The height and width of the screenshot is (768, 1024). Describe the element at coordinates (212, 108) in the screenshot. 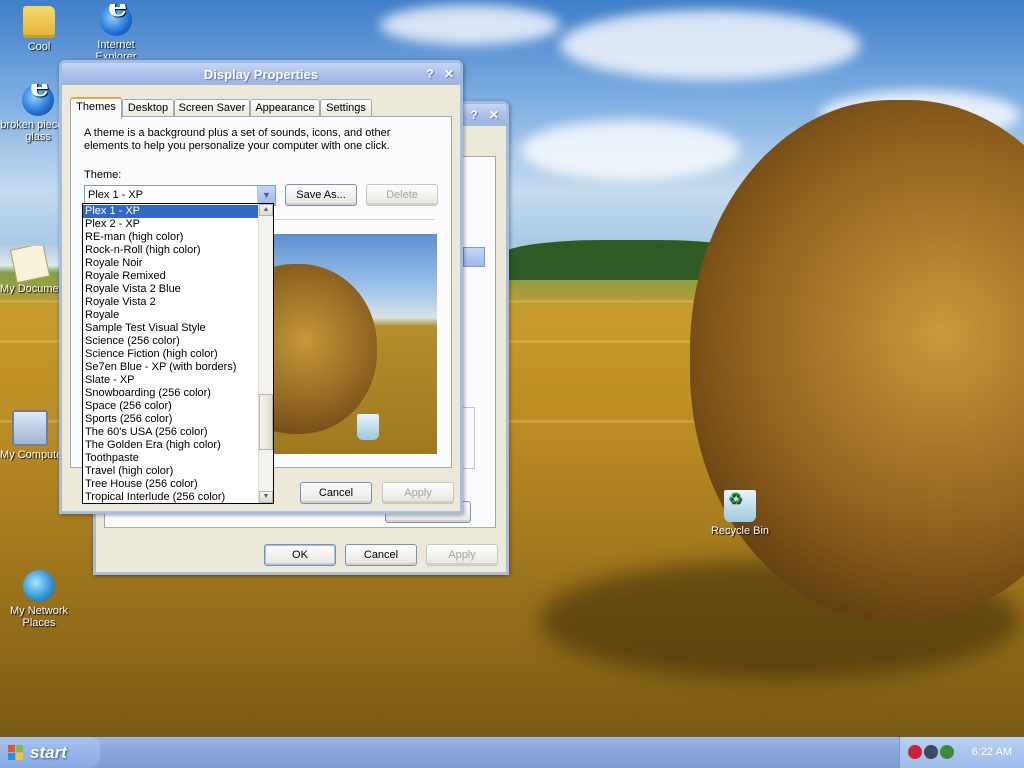

I see `tab-screen-saver: Screen Saver` at that location.